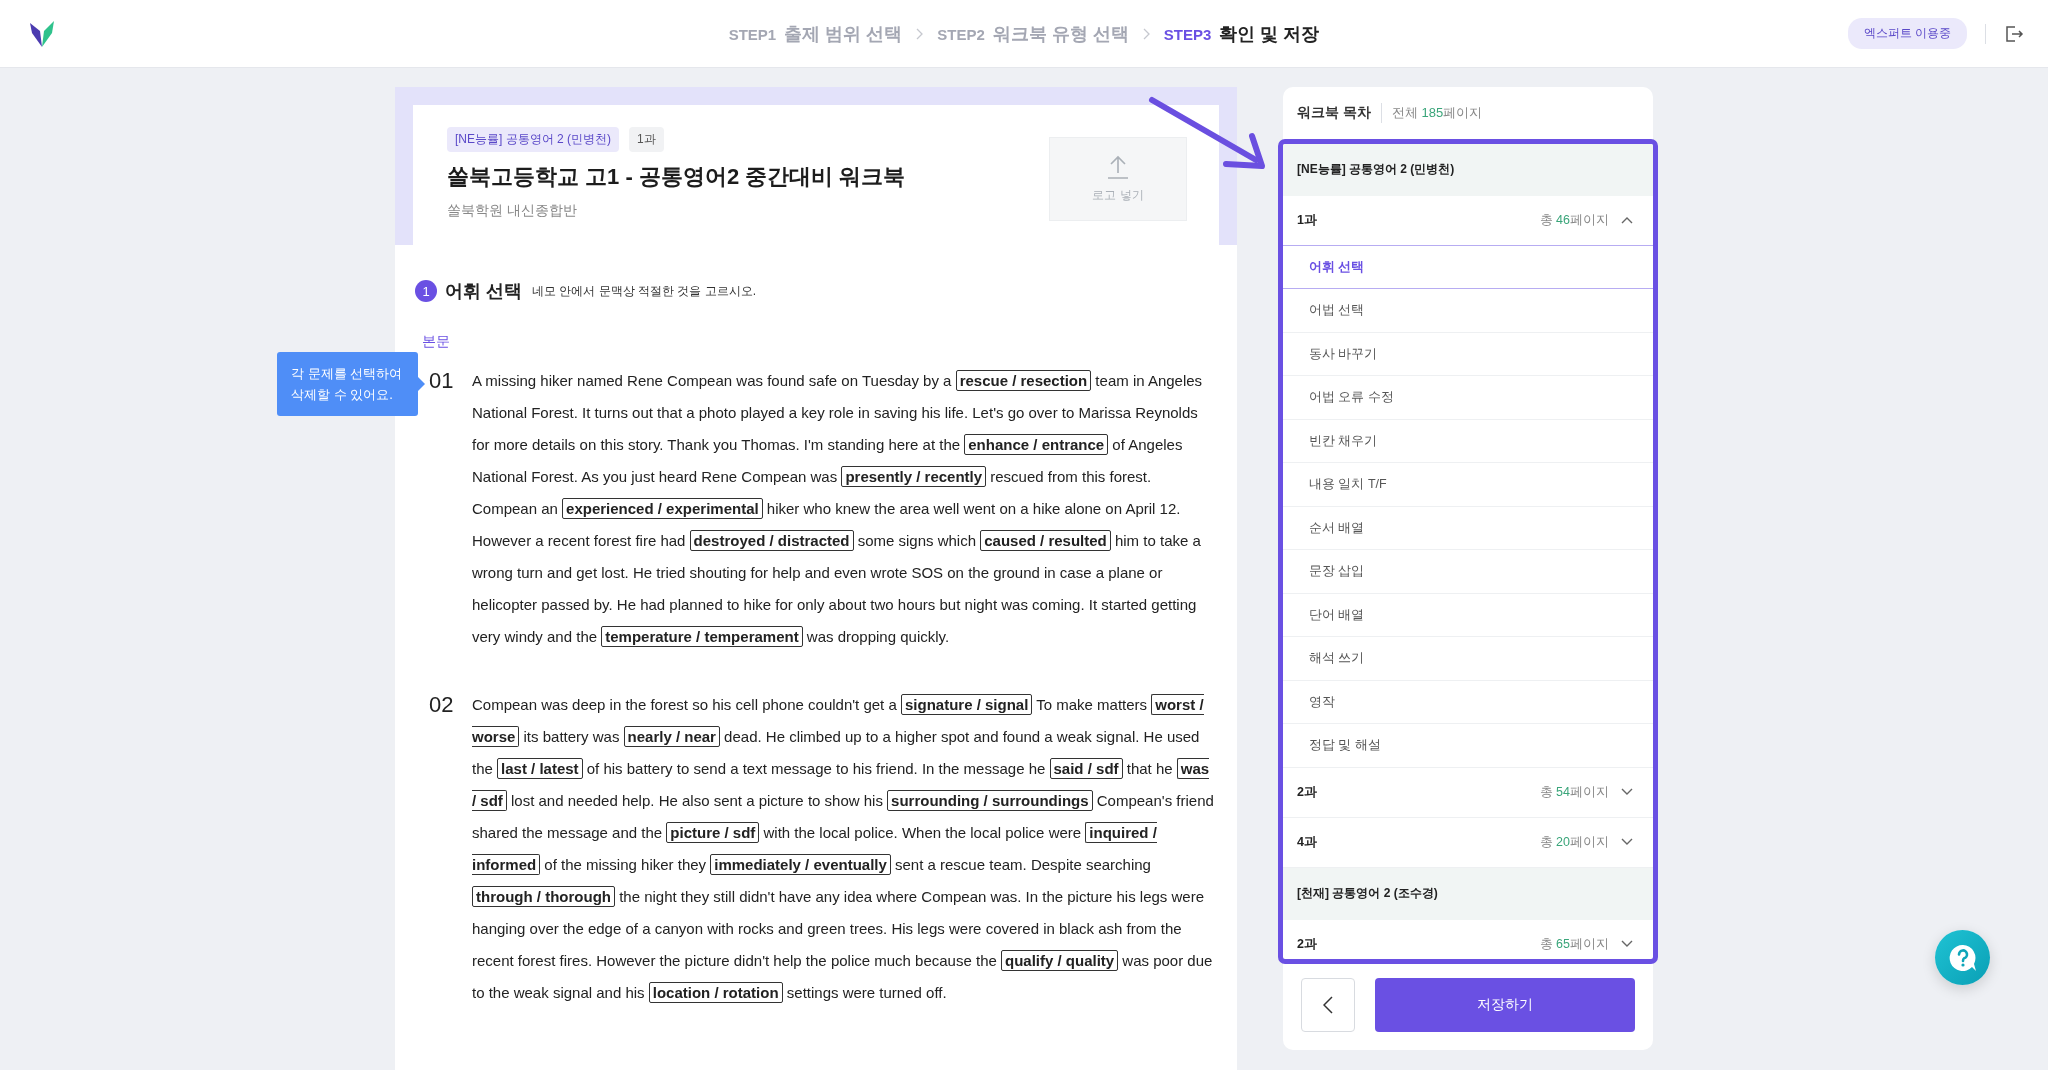 The image size is (2048, 1070). Describe the element at coordinates (1334, 112) in the screenshot. I see `toc-title: 워크북 목차` at that location.